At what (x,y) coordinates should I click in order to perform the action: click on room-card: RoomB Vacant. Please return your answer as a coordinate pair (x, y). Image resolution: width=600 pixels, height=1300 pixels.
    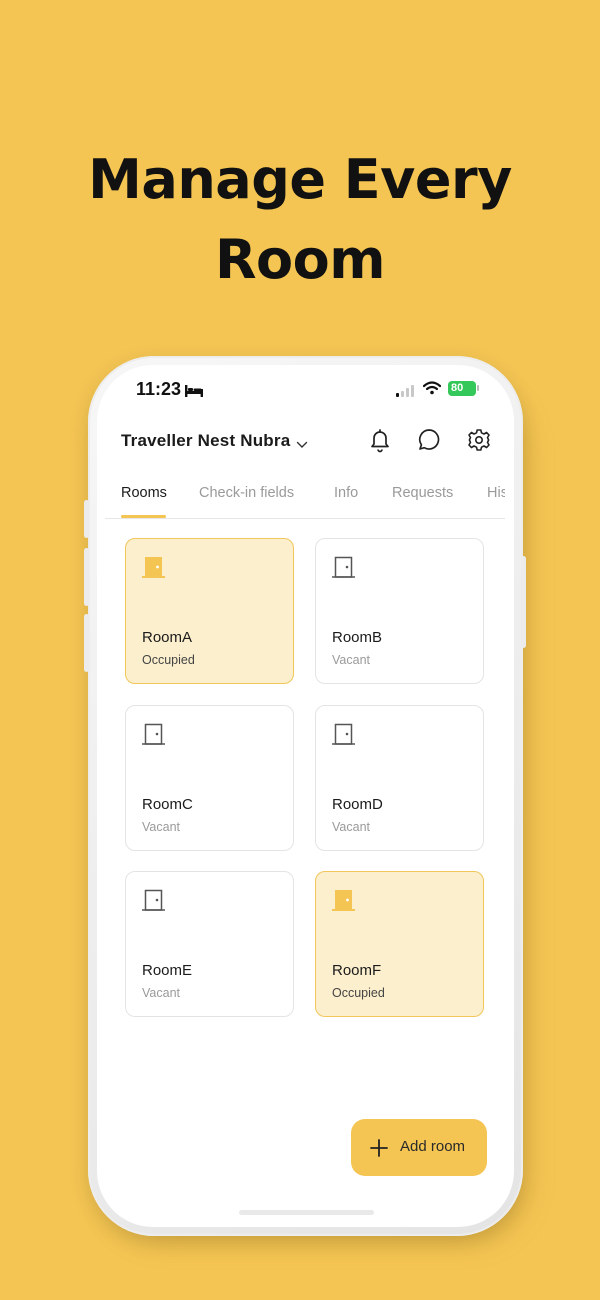
    Looking at the image, I should click on (399, 611).